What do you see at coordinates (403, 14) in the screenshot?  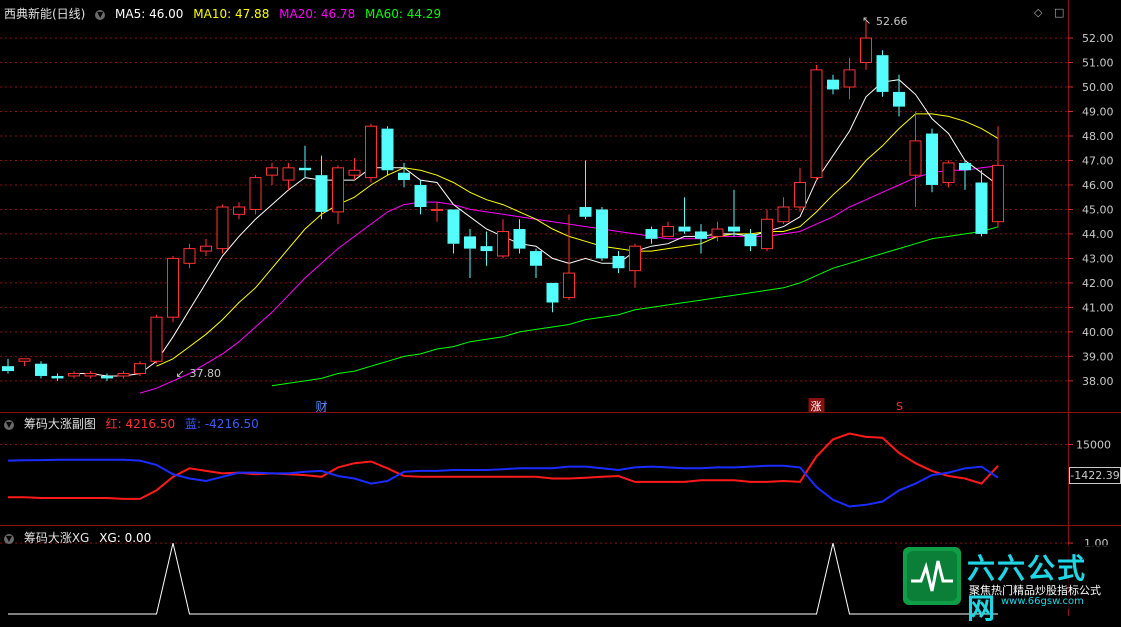 I see `ma60-readout: MA60: 44.29` at bounding box center [403, 14].